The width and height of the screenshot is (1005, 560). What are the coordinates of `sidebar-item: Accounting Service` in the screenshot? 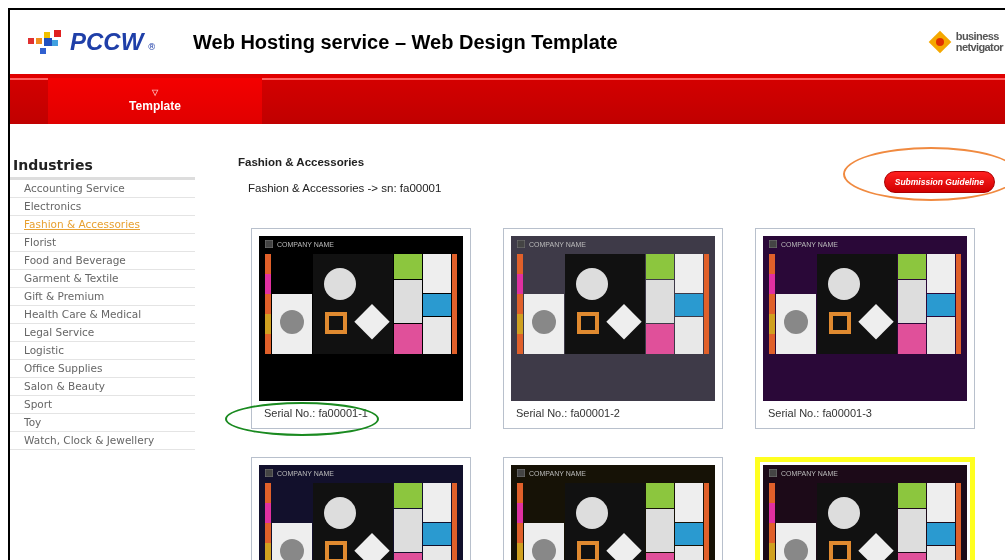 It's located at (102, 189).